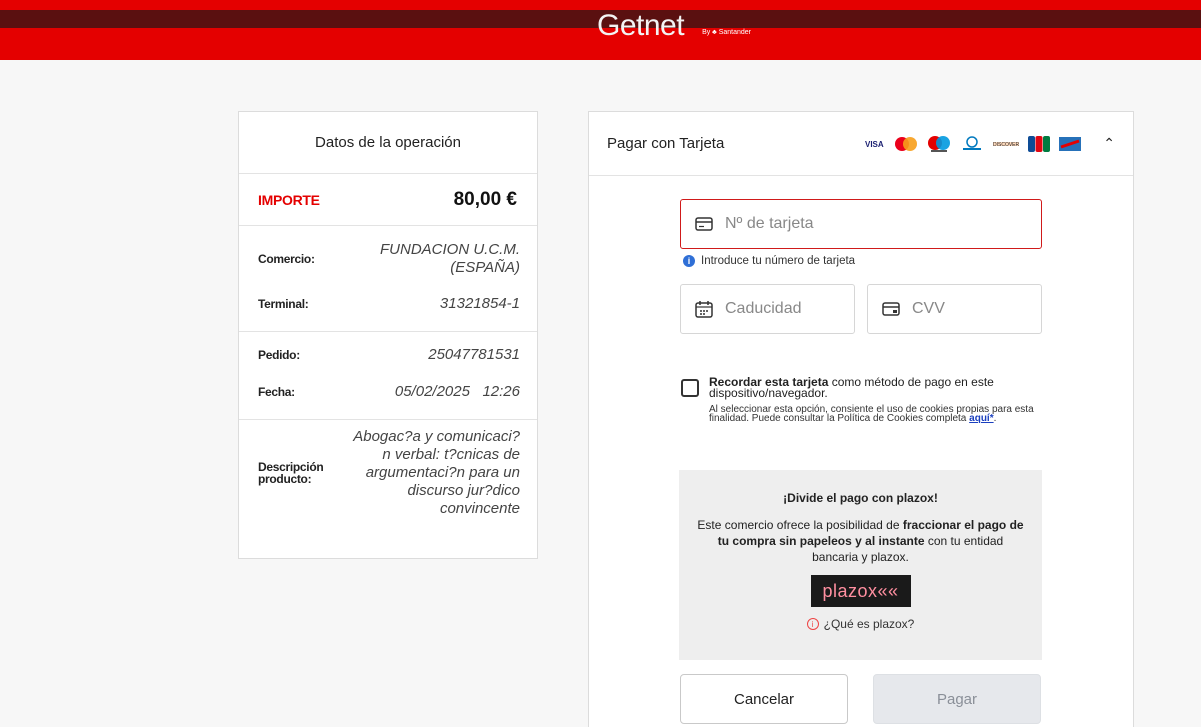  What do you see at coordinates (704, 224) in the screenshot?
I see `card-icon` at bounding box center [704, 224].